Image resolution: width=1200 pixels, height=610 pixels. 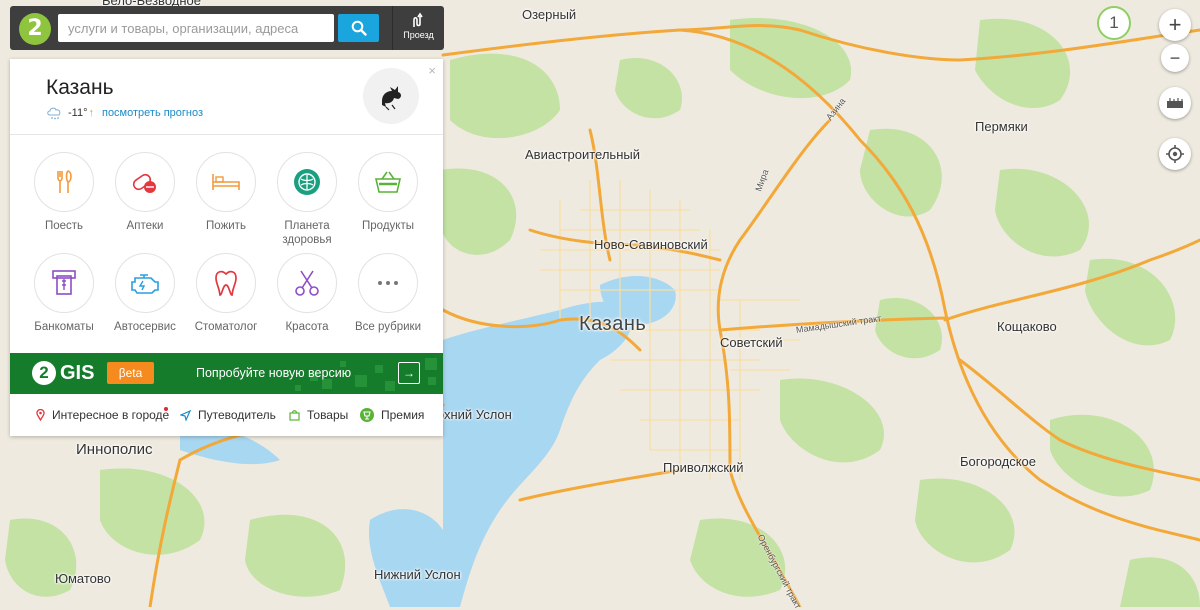 I want to click on engine-icon, so click(x=145, y=284).